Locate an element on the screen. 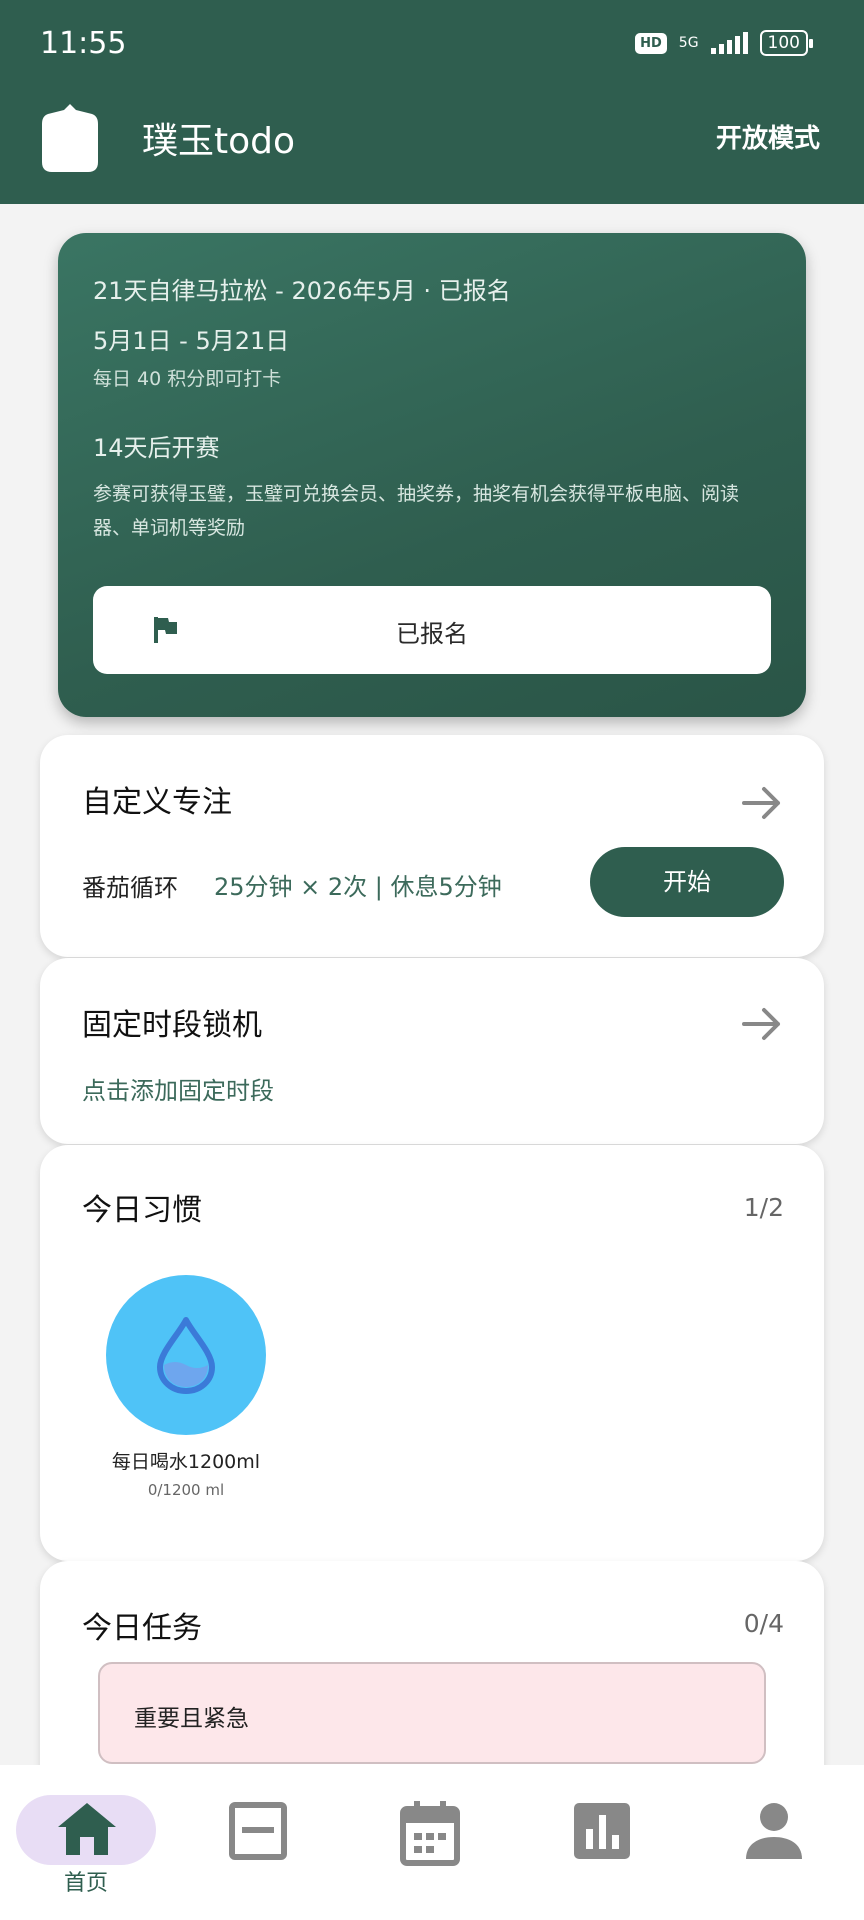  registered-button-label: 已报名 is located at coordinates (432, 634).